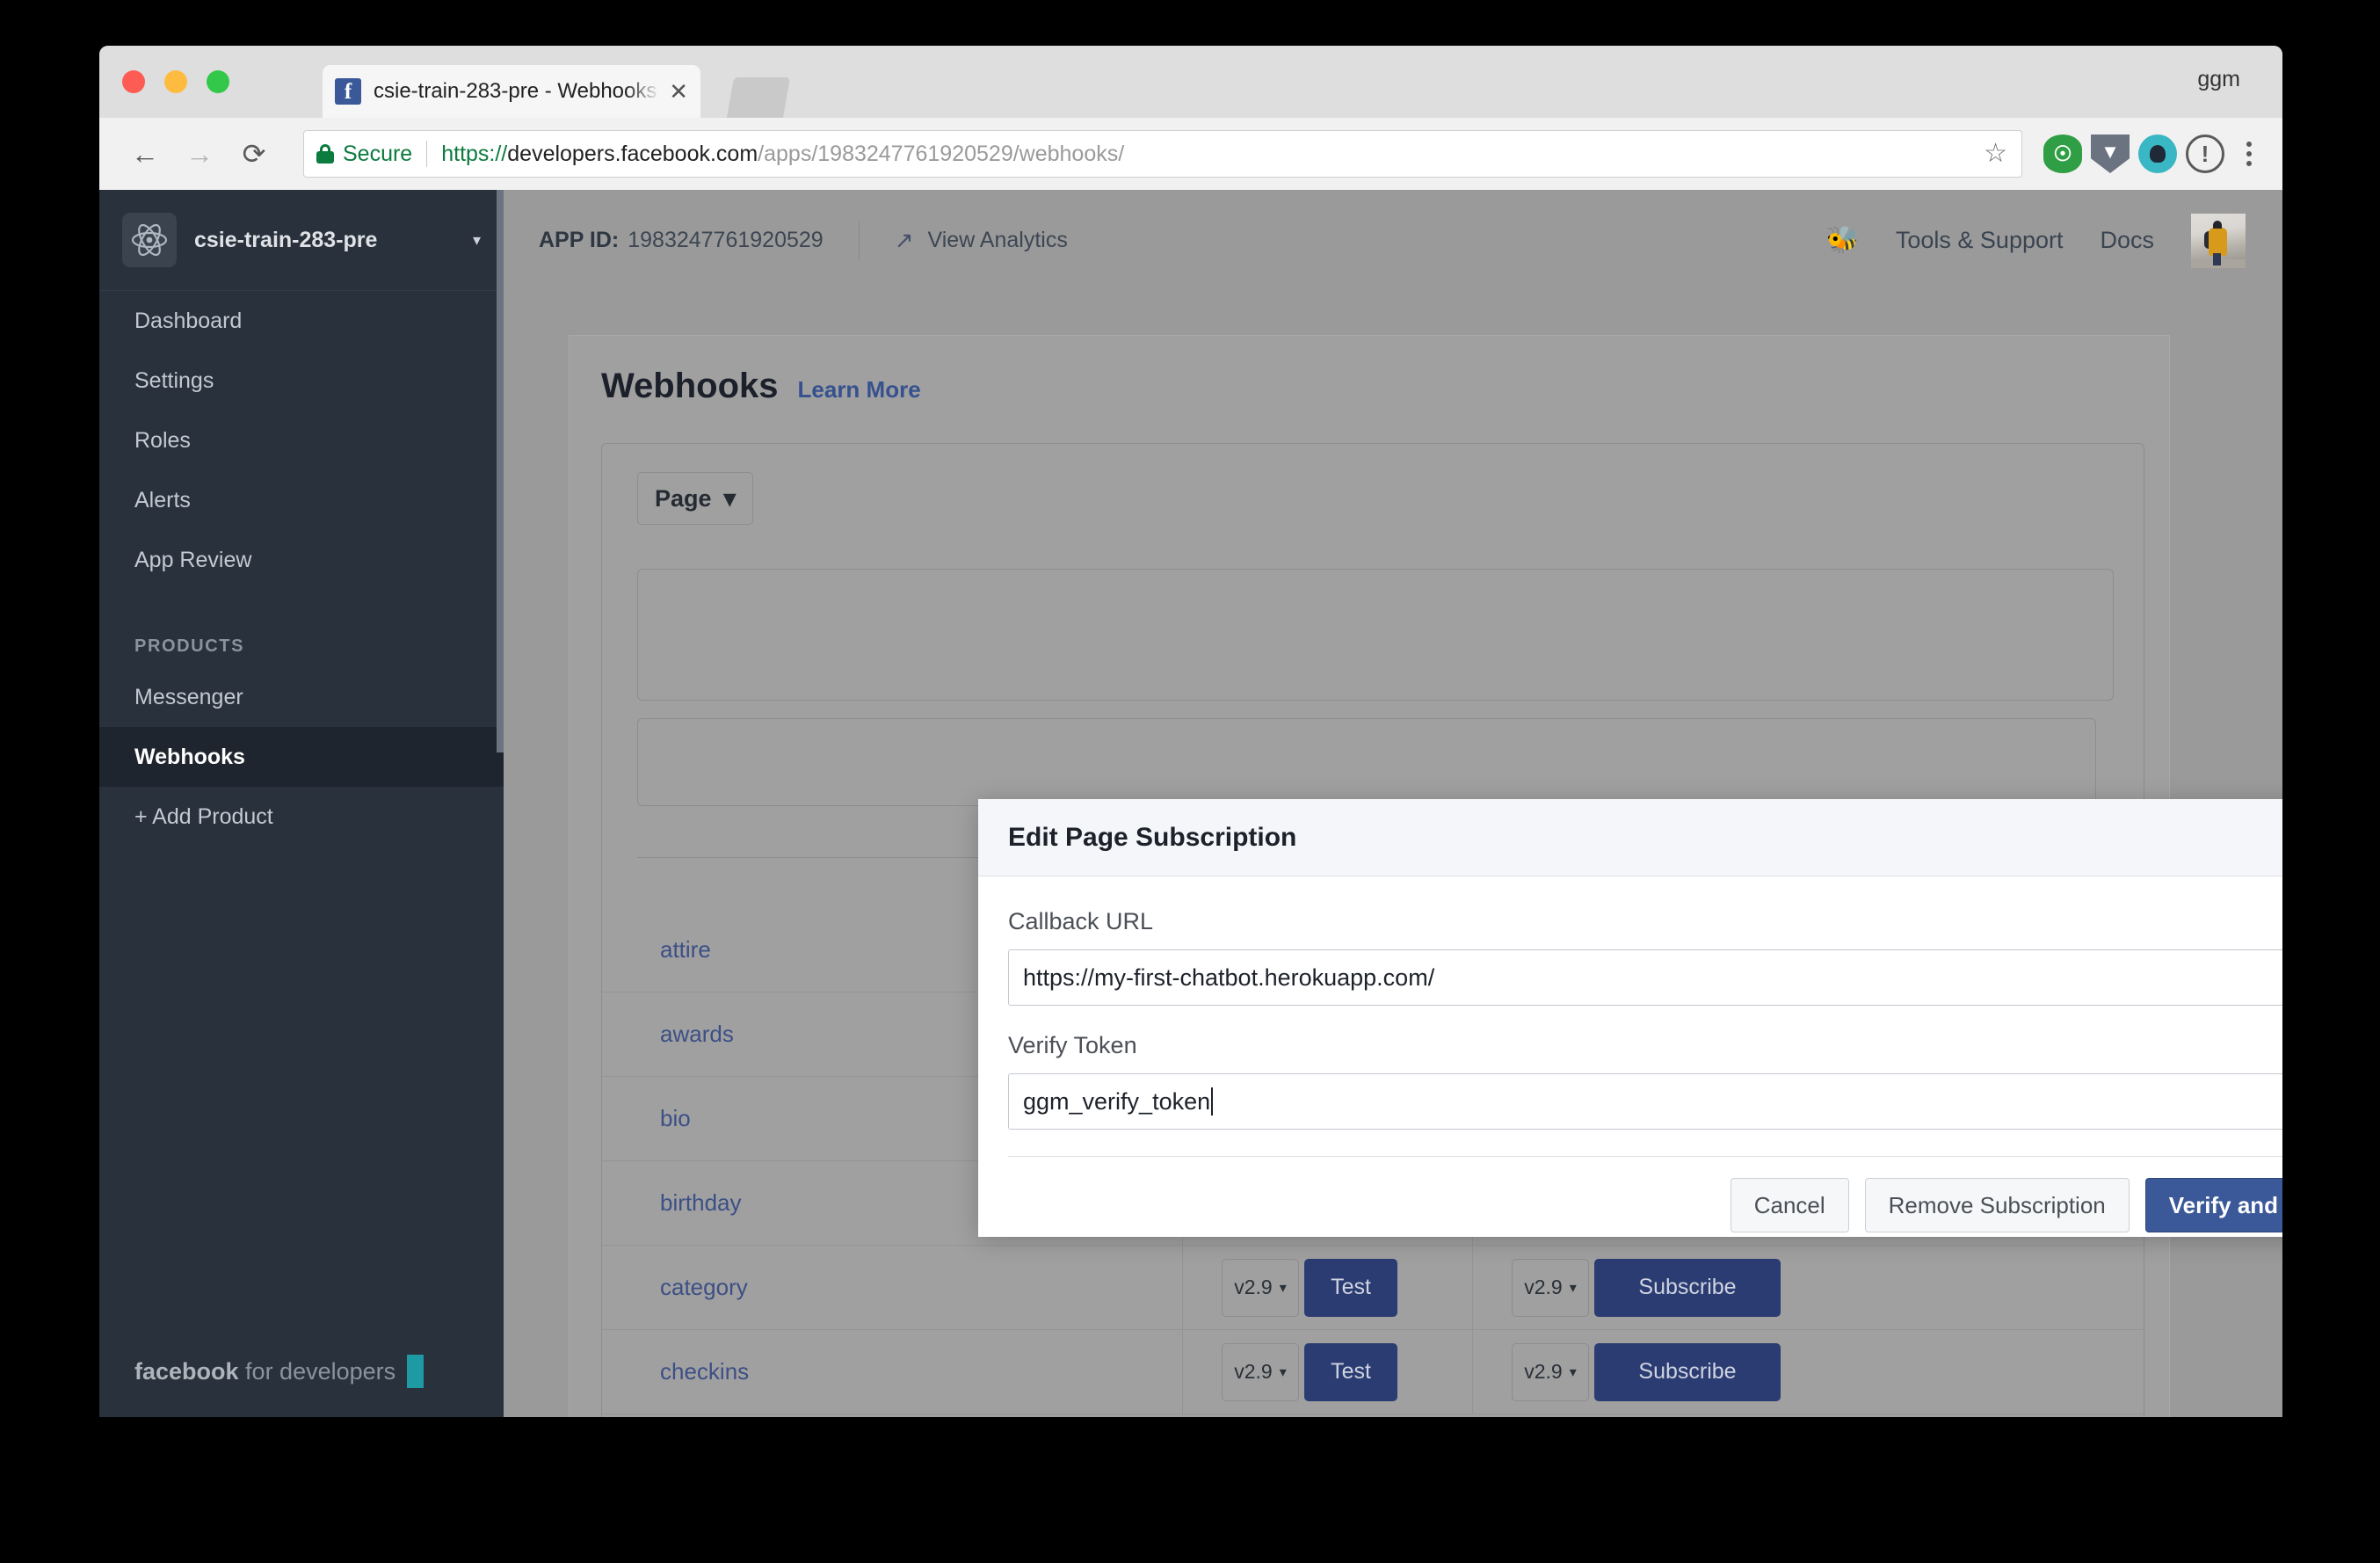 This screenshot has width=2380, height=1563. What do you see at coordinates (515, 91) in the screenshot?
I see `browser-tab-title: csie-train-283-pre - Webhooks` at bounding box center [515, 91].